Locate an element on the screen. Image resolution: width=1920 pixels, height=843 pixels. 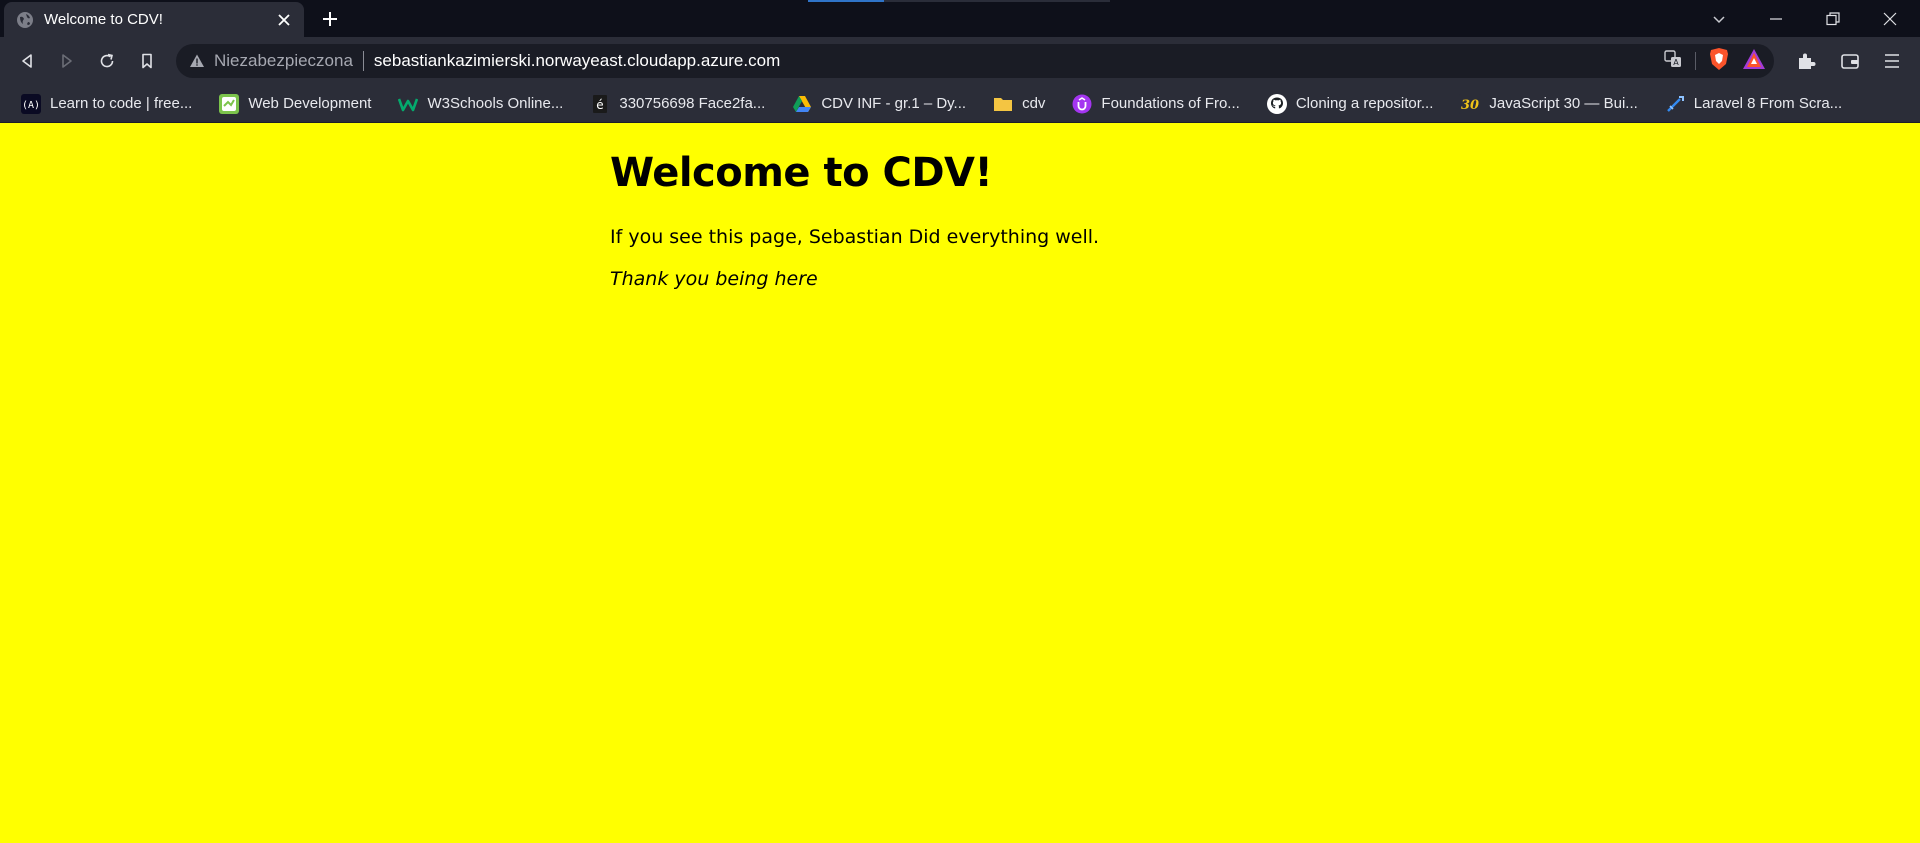
bookmark-label: Web Development is located at coordinates (310, 103).